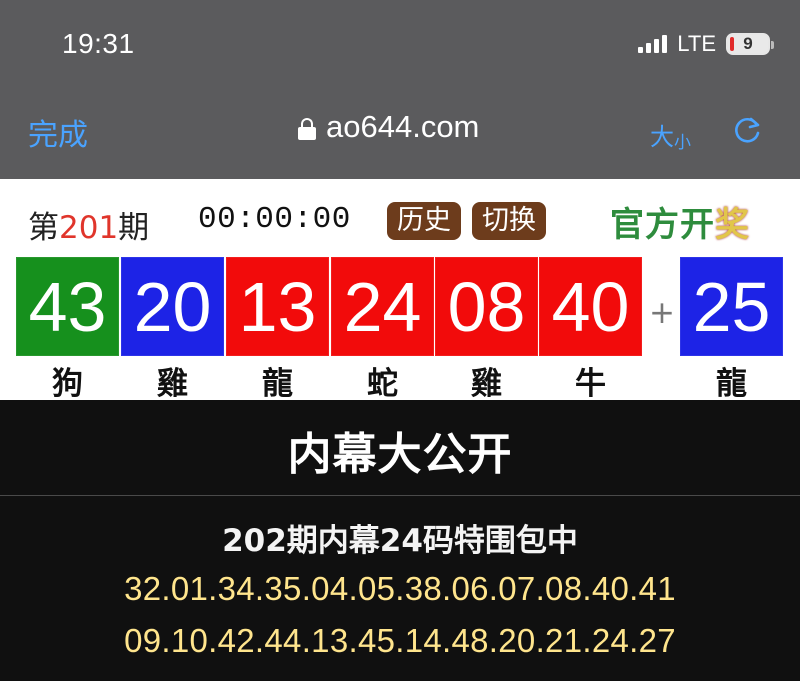 This screenshot has height=681, width=800. I want to click on ball-zodiac: 牛, so click(590, 384).